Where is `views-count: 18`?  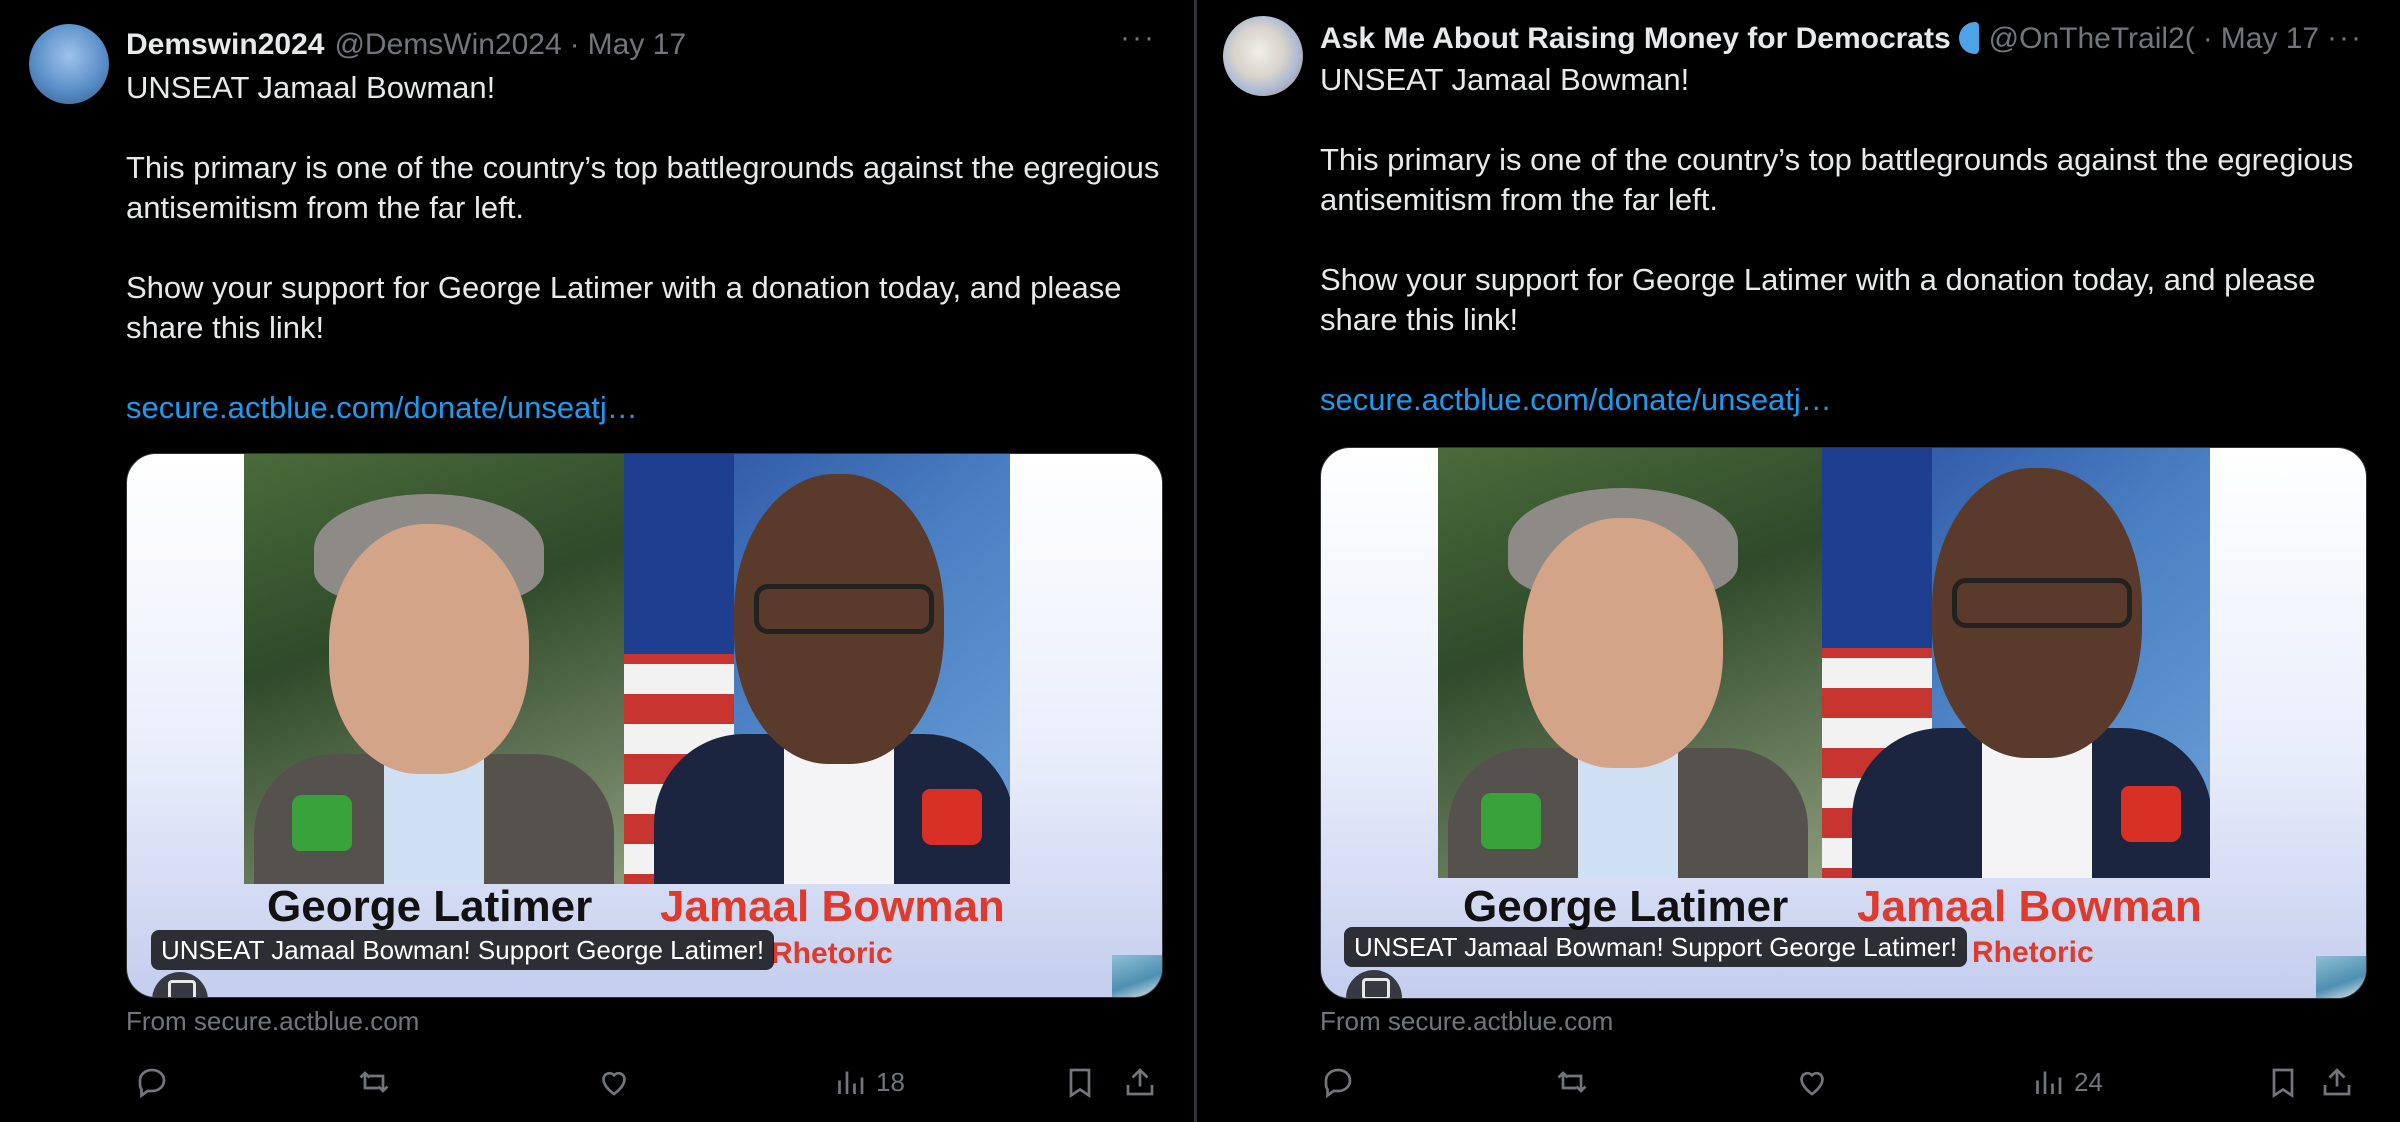 views-count: 18 is located at coordinates (890, 1081).